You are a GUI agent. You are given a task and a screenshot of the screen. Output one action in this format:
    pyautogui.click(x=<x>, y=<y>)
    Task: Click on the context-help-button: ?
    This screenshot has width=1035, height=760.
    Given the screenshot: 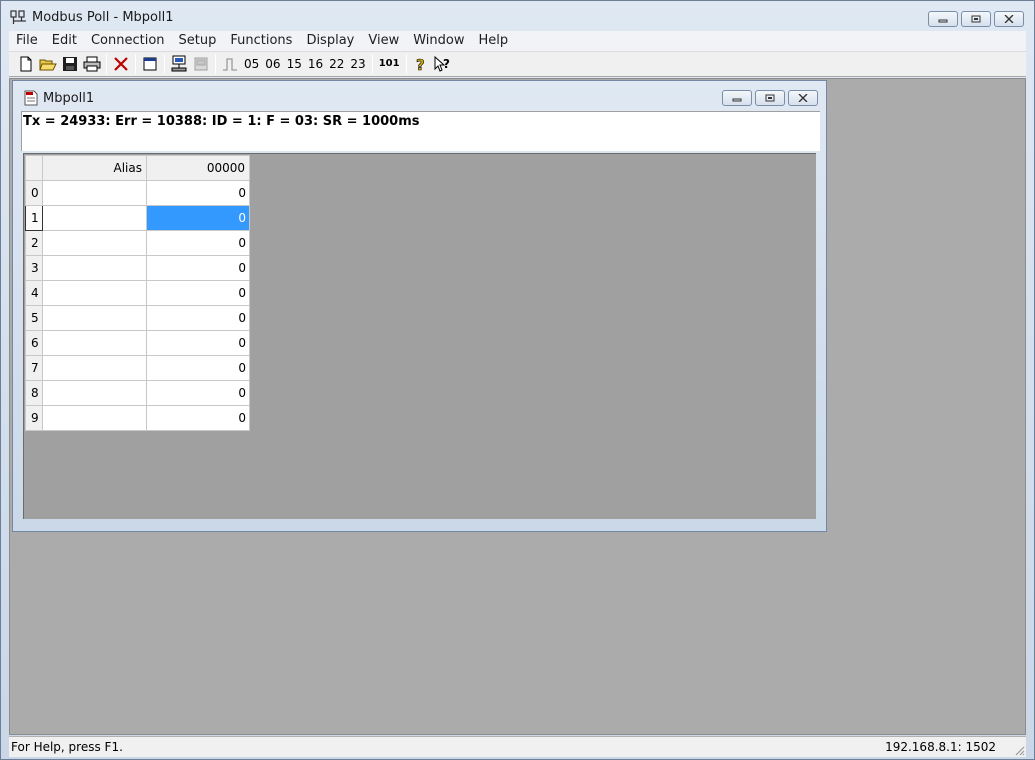 What is the action you would take?
    pyautogui.click(x=443, y=64)
    